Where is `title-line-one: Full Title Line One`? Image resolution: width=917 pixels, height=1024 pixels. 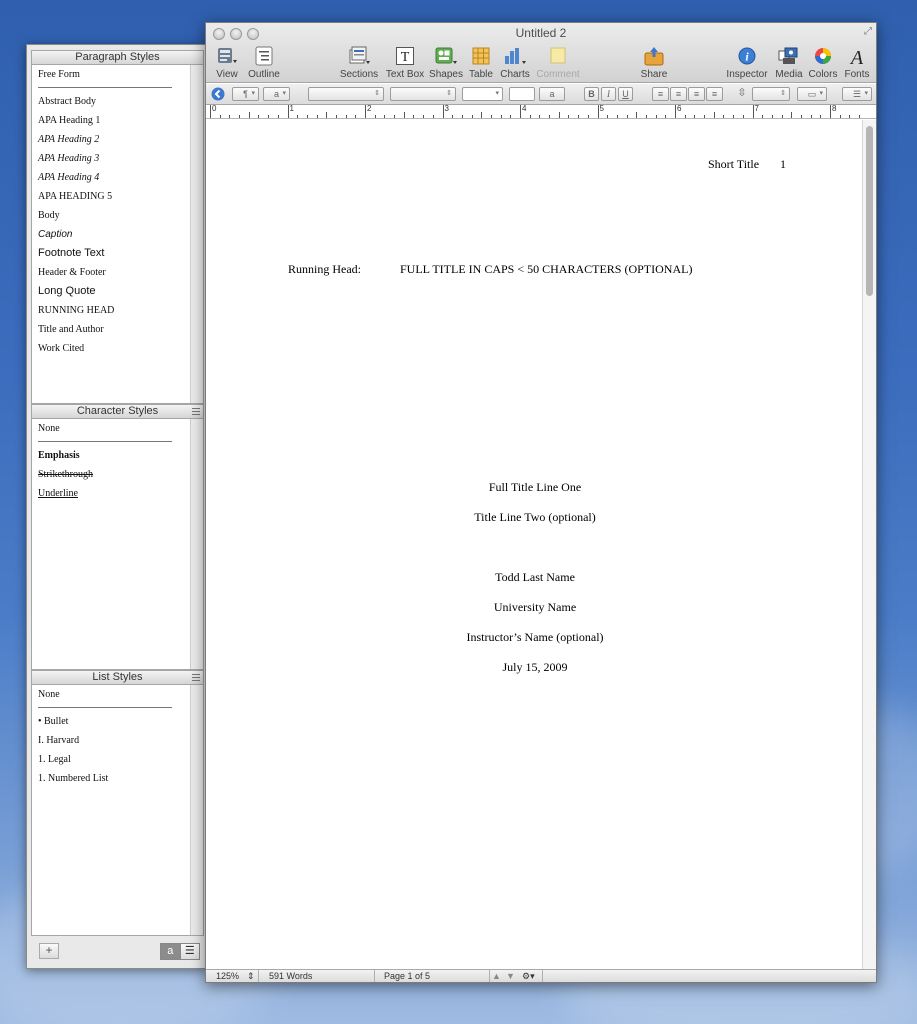
title-line-one: Full Title Line One is located at coordinates (535, 487).